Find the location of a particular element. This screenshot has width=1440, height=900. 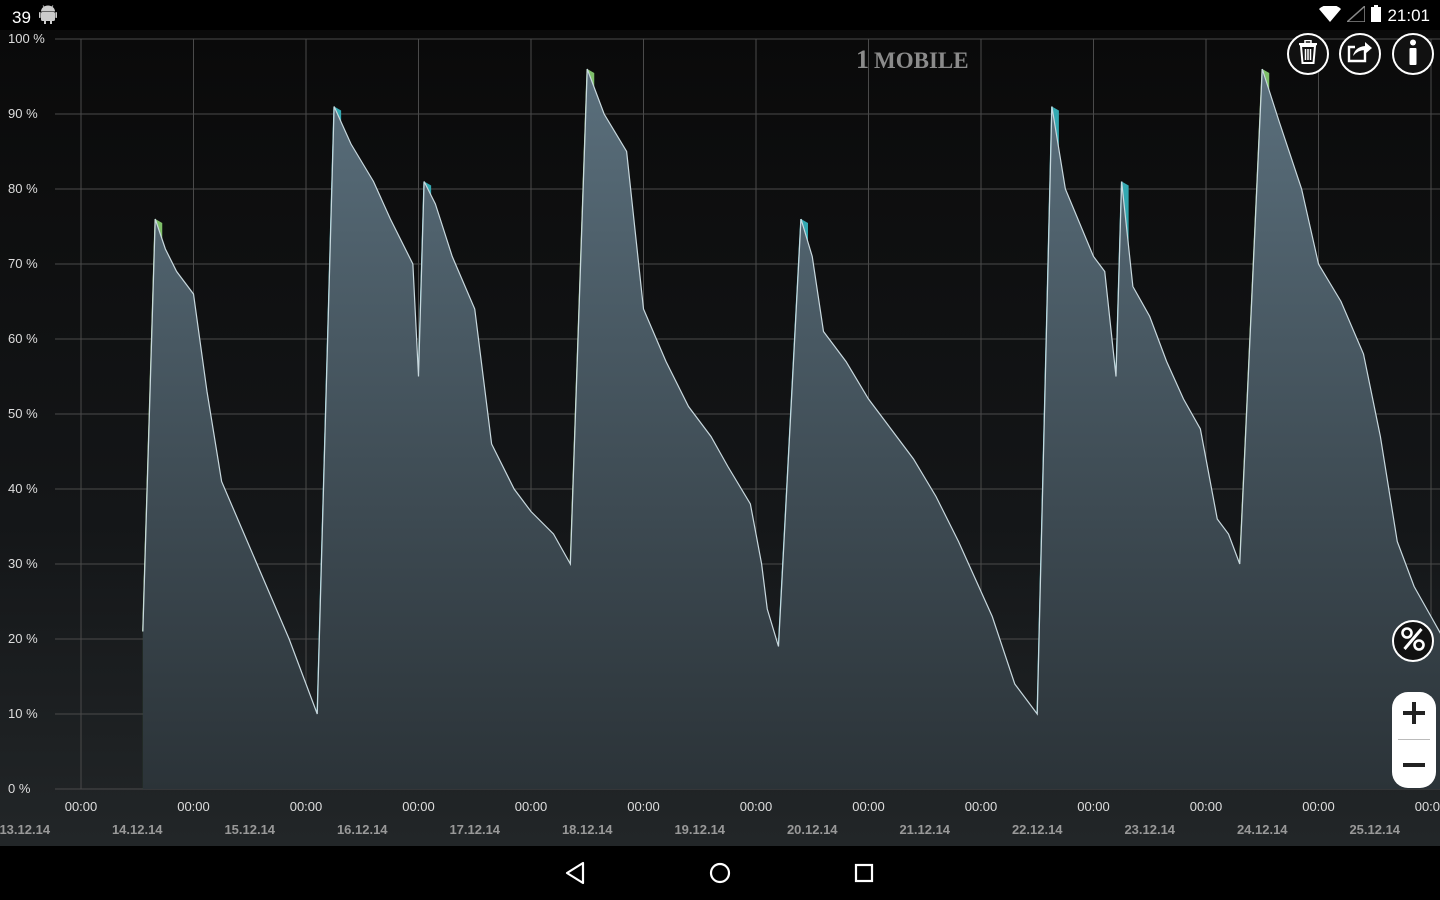

share-button is located at coordinates (1360, 54).